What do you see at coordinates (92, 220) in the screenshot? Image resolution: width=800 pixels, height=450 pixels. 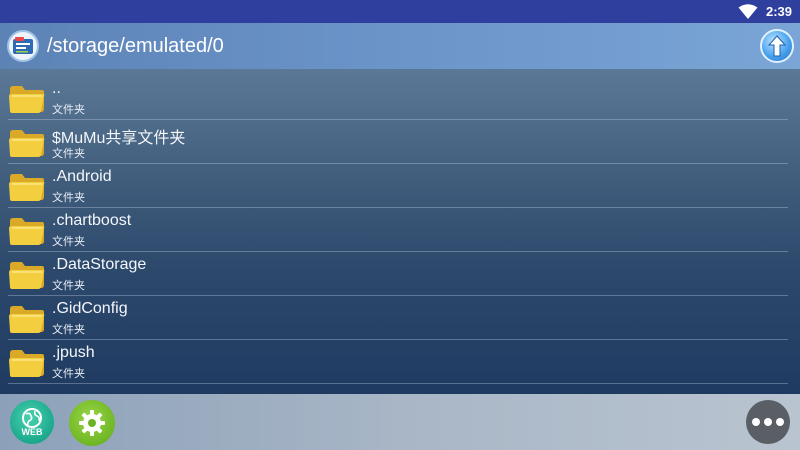 I see `file-name: .chartboost` at bounding box center [92, 220].